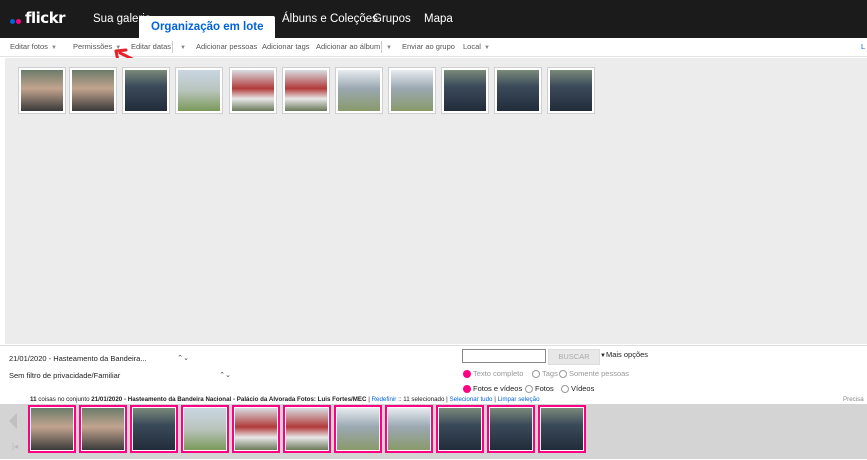 This screenshot has height=460, width=867. Describe the element at coordinates (38, 18) in the screenshot. I see `flickr-logo: flickr` at that location.